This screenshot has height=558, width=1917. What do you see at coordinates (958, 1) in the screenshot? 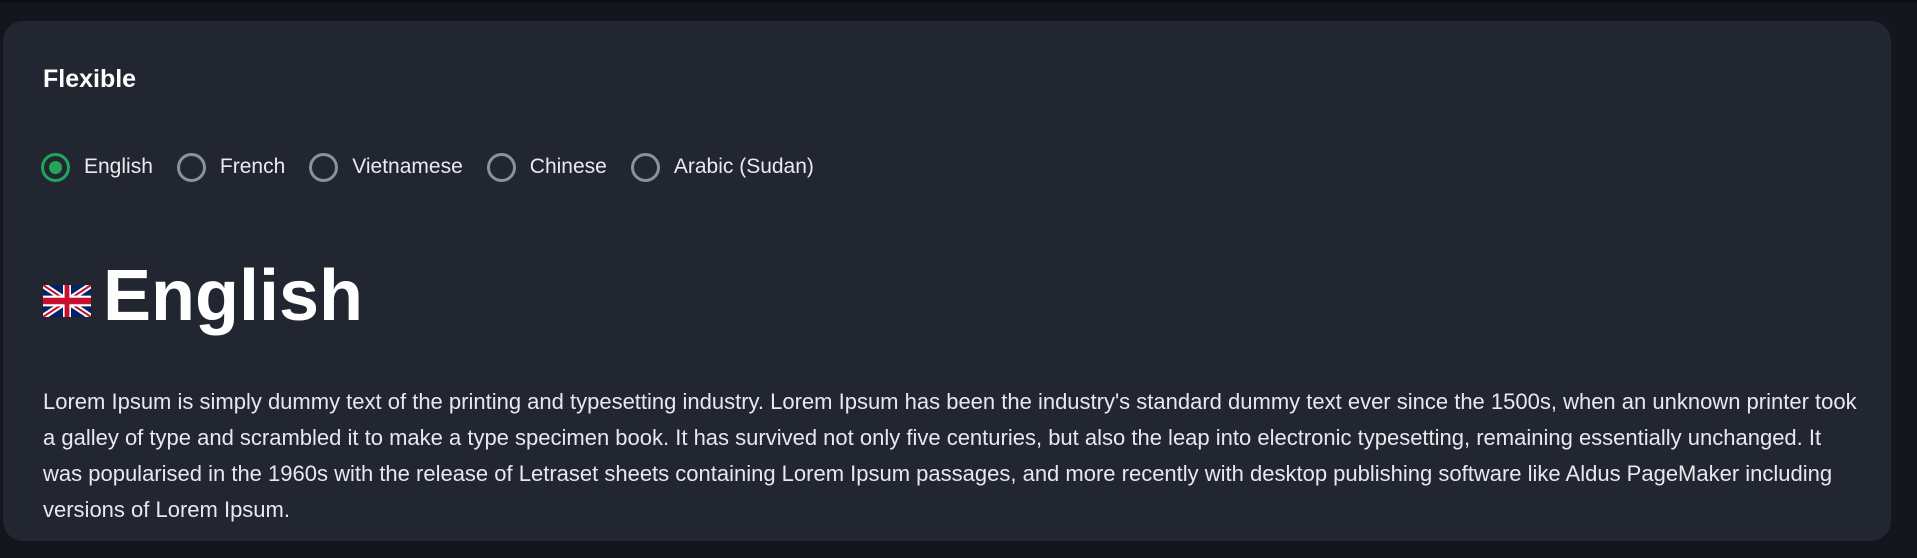
I see `top-edge-bar` at bounding box center [958, 1].